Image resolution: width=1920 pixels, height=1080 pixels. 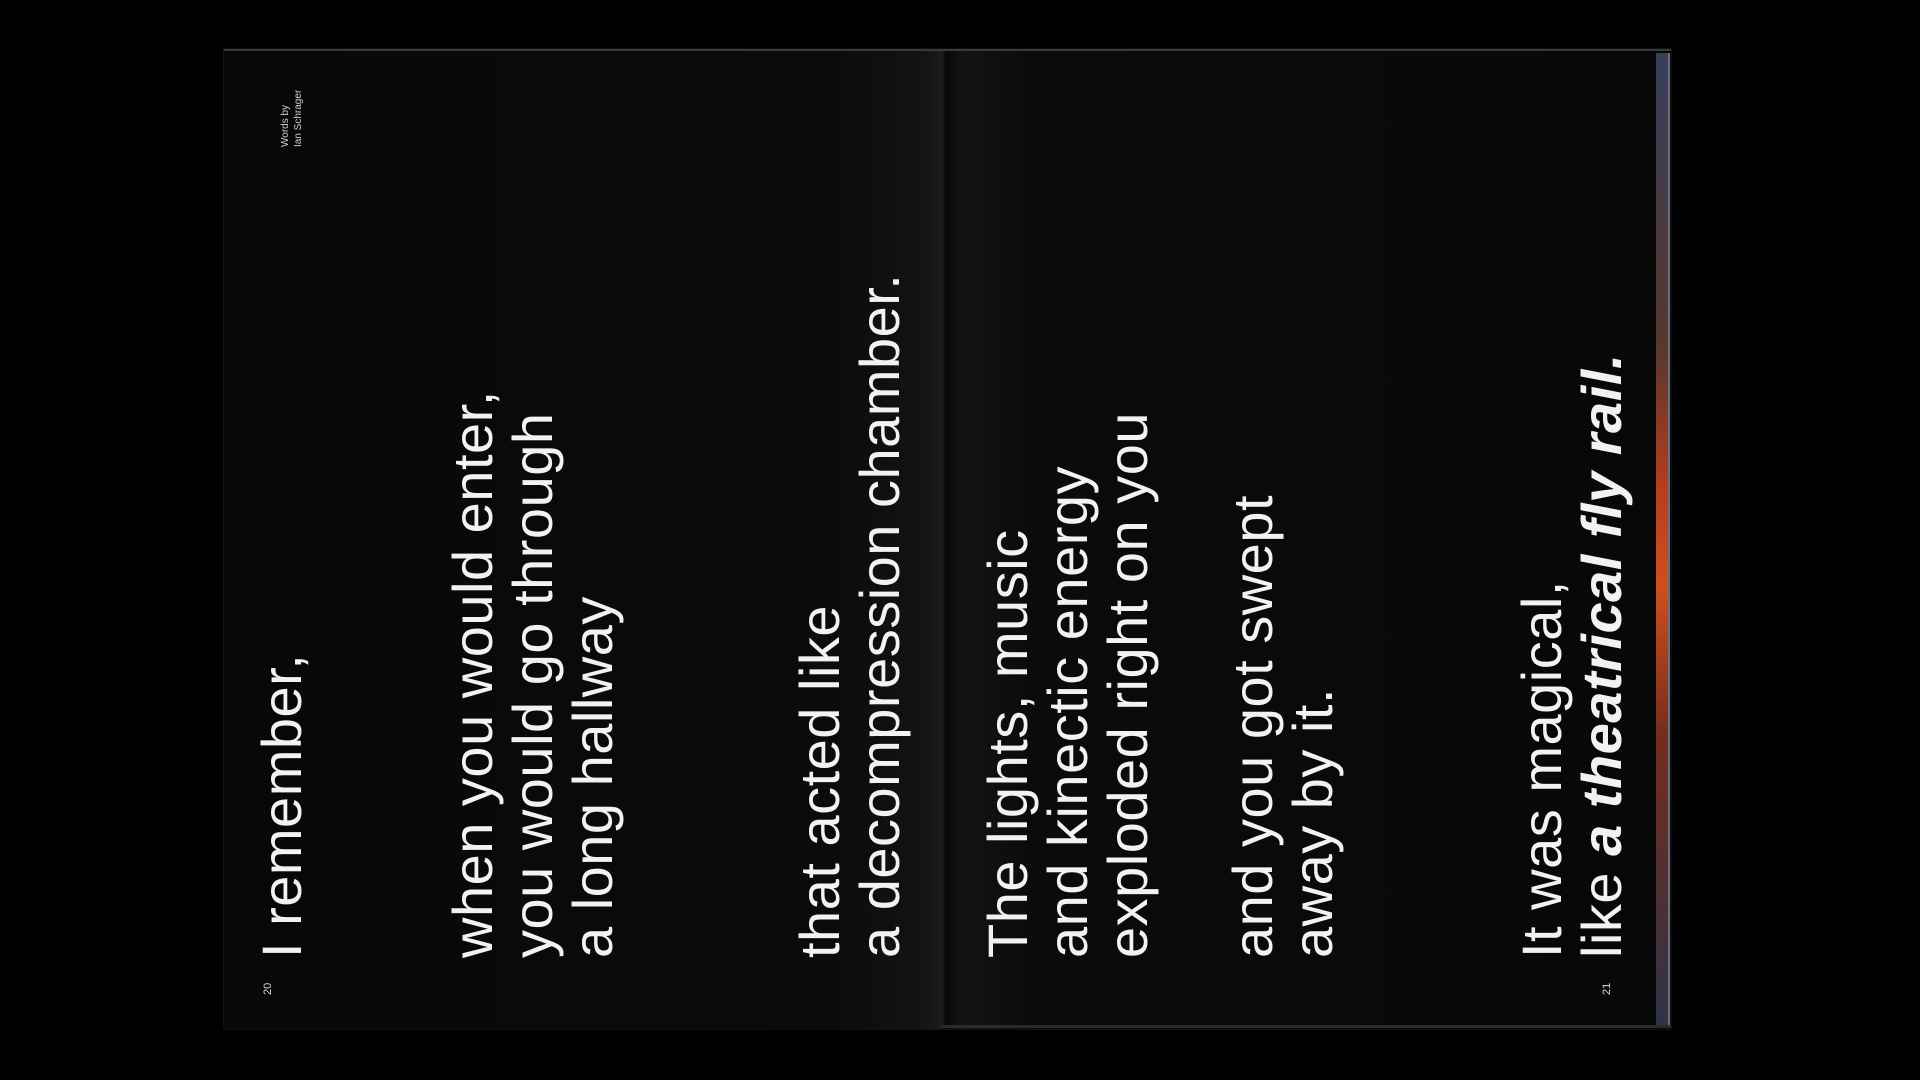 I want to click on stanza-5: and you got swept away by it., so click(x=1282, y=726).